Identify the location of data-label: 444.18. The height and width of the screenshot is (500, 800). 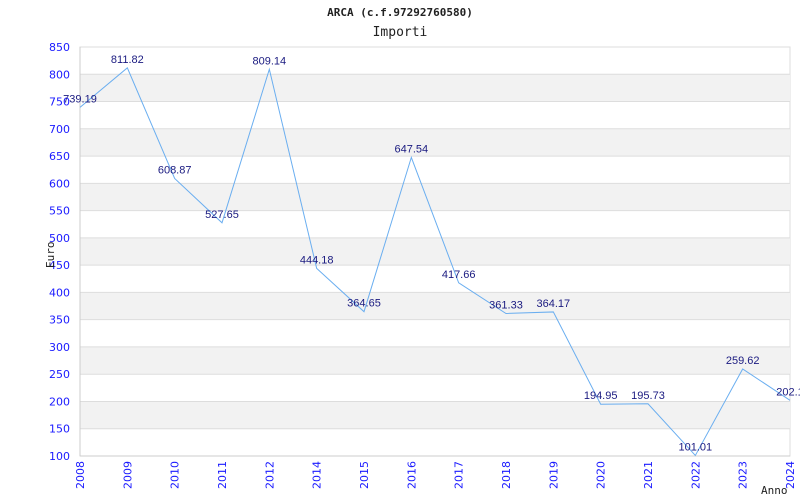
(317, 260).